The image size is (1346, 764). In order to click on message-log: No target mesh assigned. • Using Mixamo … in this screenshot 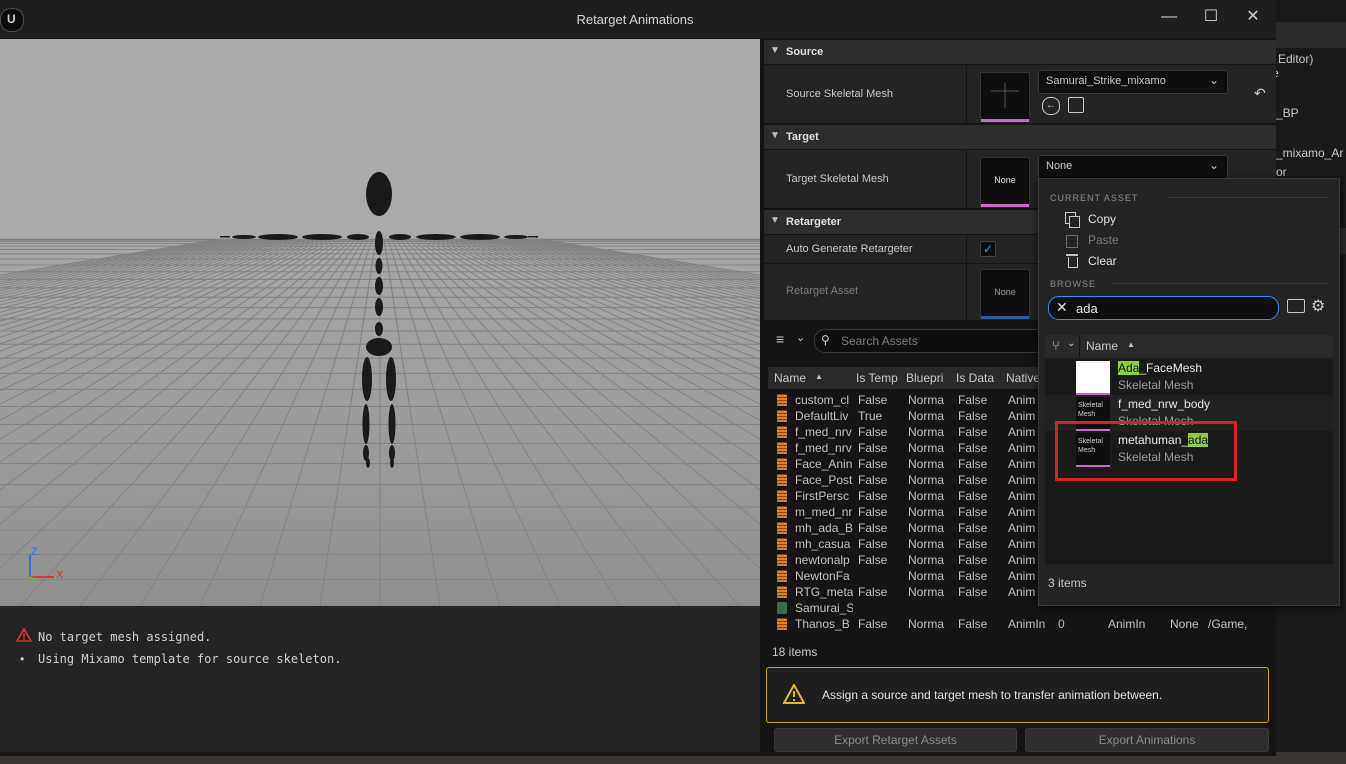, I will do `click(380, 679)`.